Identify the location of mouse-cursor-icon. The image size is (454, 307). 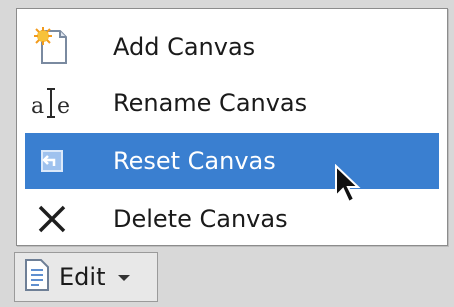
(349, 187).